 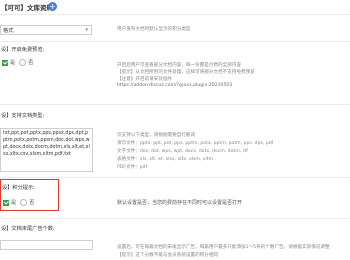 I want to click on scoring-yes-radio, so click(x=6, y=202).